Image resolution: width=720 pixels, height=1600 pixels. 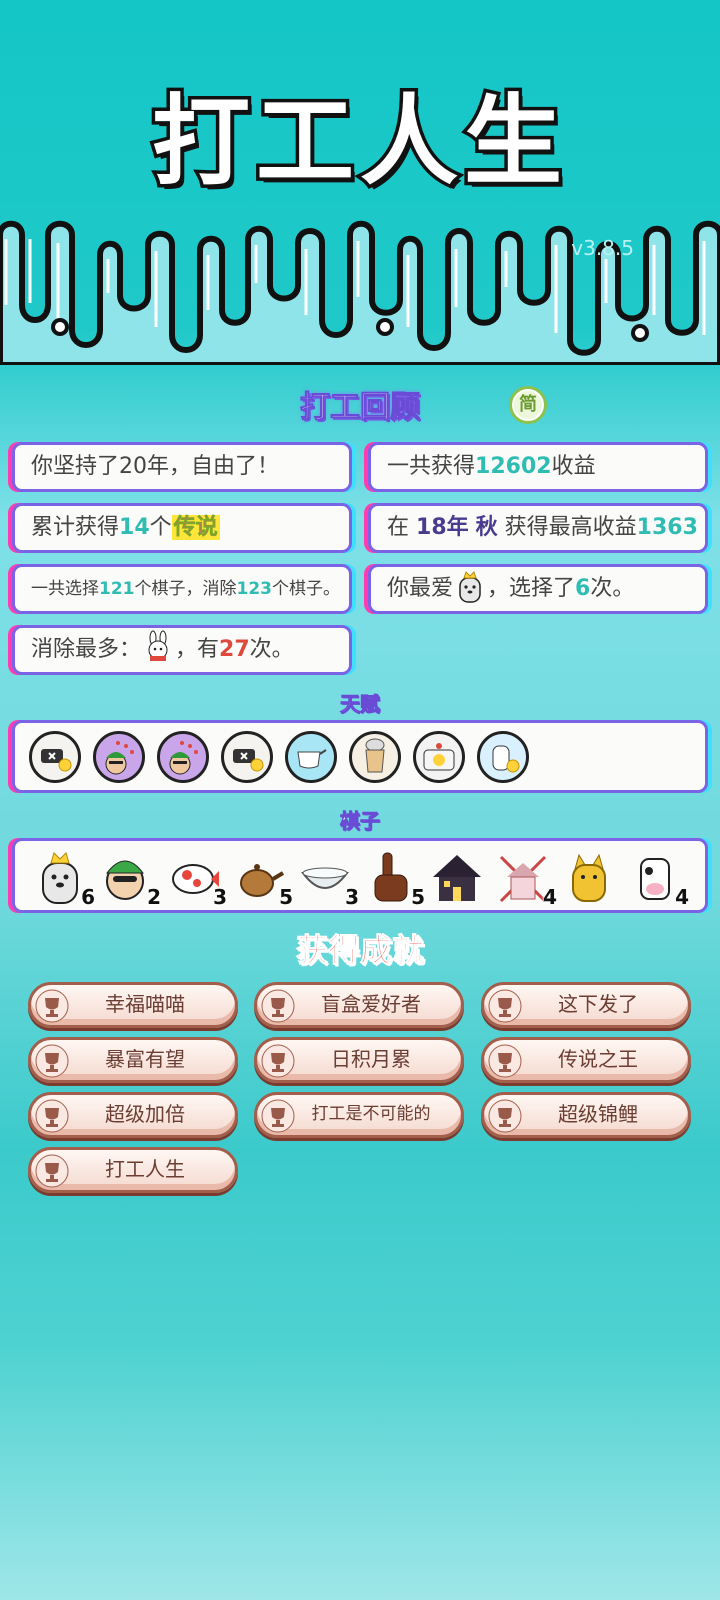 What do you see at coordinates (182, 467) in the screenshot?
I see `stat-years: 你坚持了20年，自由了！` at bounding box center [182, 467].